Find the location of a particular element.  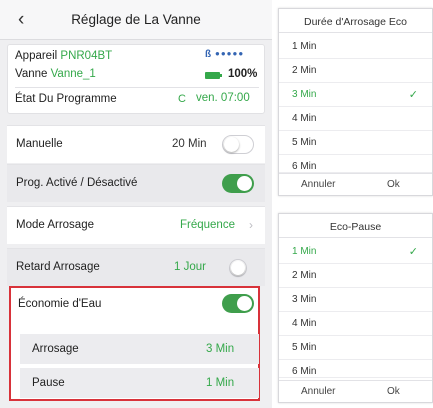

vanne-row: Vanne Vanne_1 is located at coordinates (55, 74).